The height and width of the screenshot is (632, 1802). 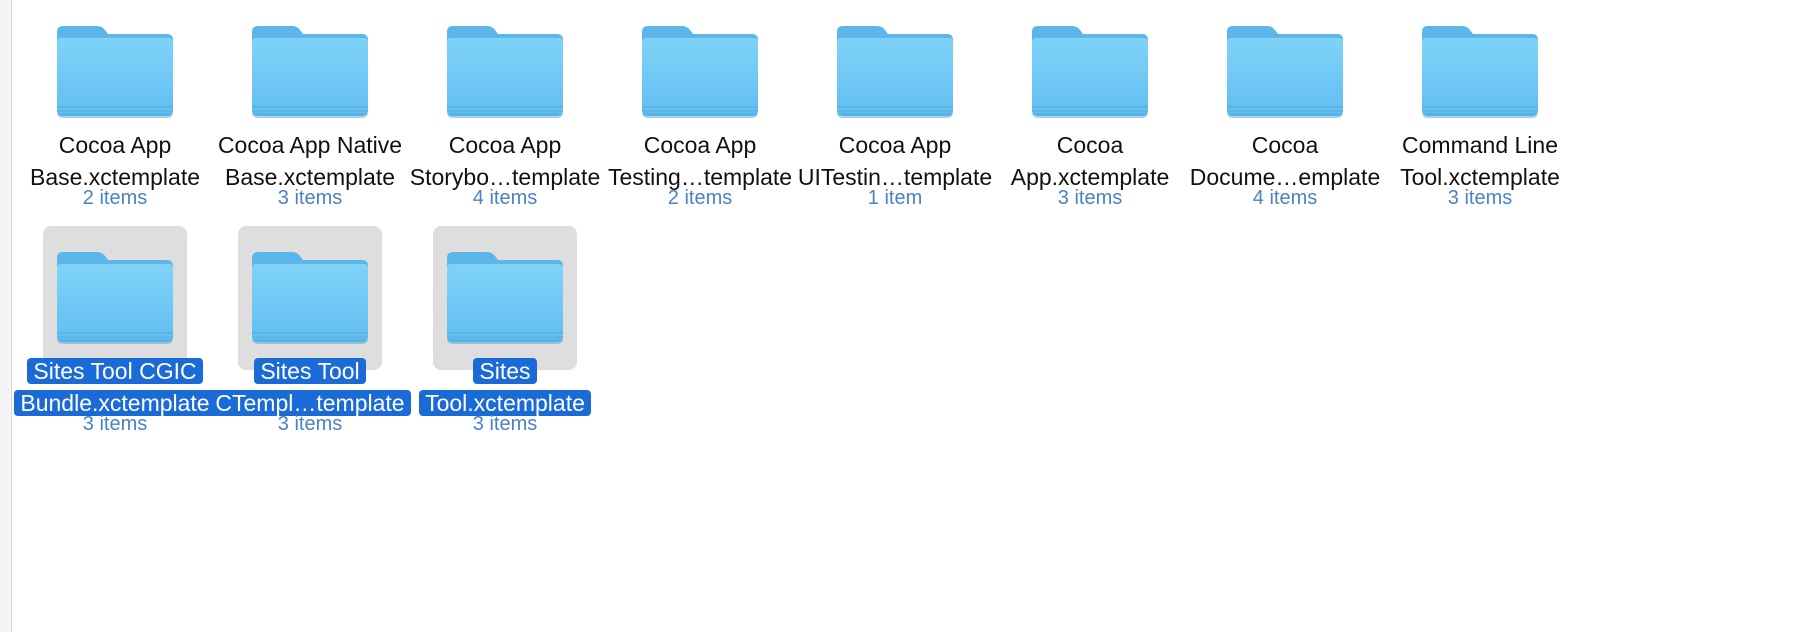 What do you see at coordinates (115, 371) in the screenshot?
I see `folder-name-line-1: Sites Tool CGIC` at bounding box center [115, 371].